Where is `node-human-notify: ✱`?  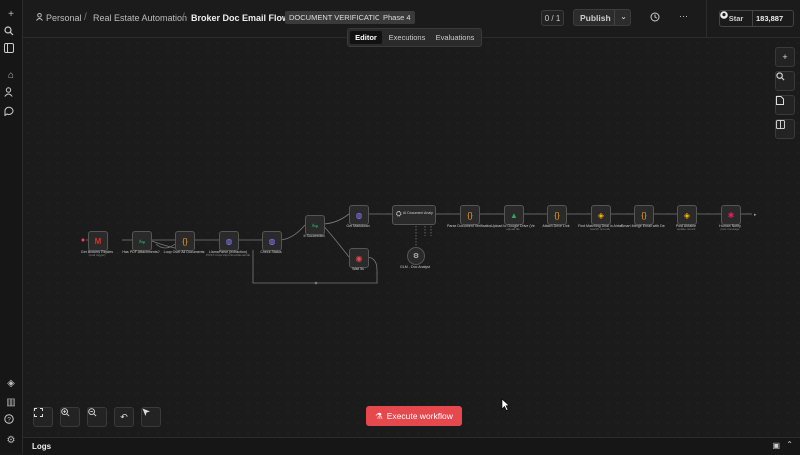 node-human-notify: ✱ is located at coordinates (731, 215).